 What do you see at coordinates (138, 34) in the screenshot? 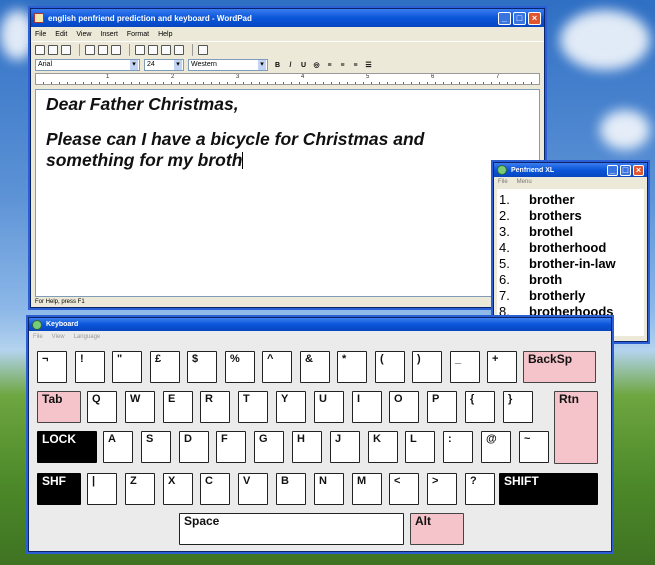
I see `menu-format: Format` at bounding box center [138, 34].